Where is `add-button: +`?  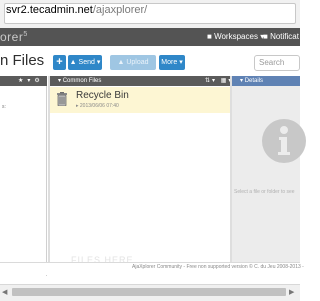 add-button: + is located at coordinates (59, 62).